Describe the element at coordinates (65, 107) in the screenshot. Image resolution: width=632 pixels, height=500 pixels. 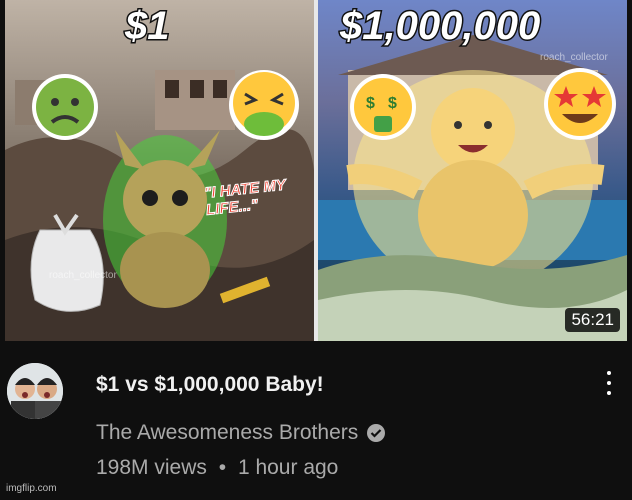
I see `nauseated-emoji-icon` at that location.